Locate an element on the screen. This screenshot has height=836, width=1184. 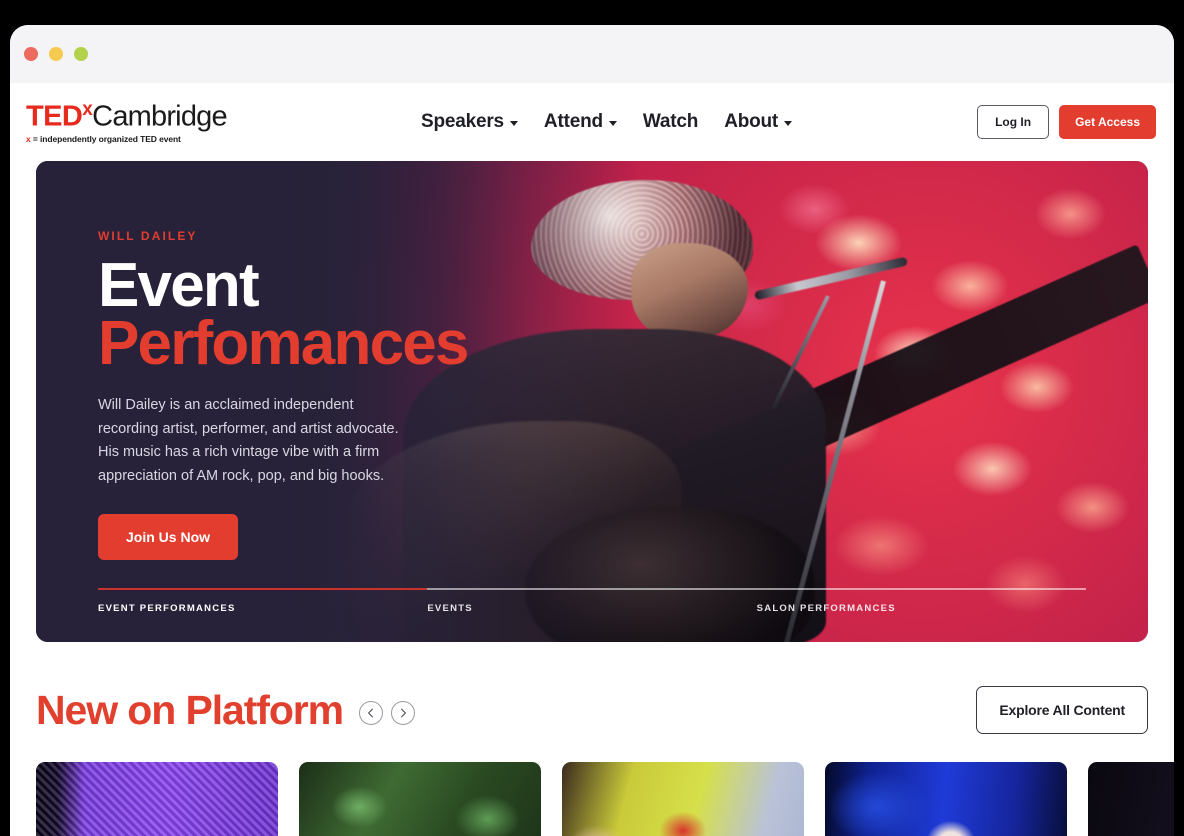
logo-wordmark: TEDxCambridge is located at coordinates (127, 115).